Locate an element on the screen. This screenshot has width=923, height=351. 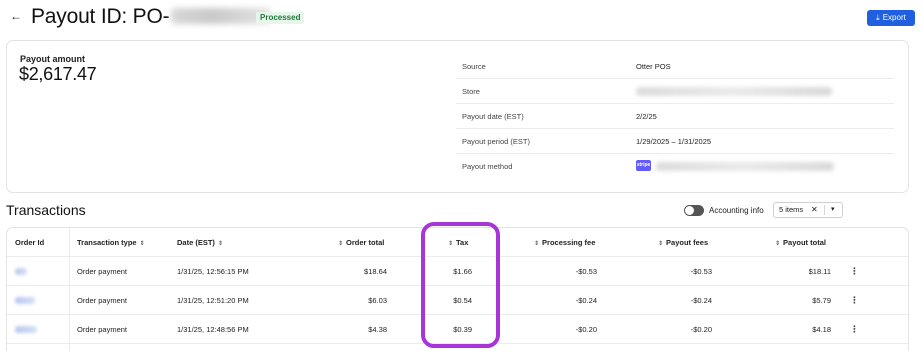
column-header-order-id: Order Id is located at coordinates (29, 242).